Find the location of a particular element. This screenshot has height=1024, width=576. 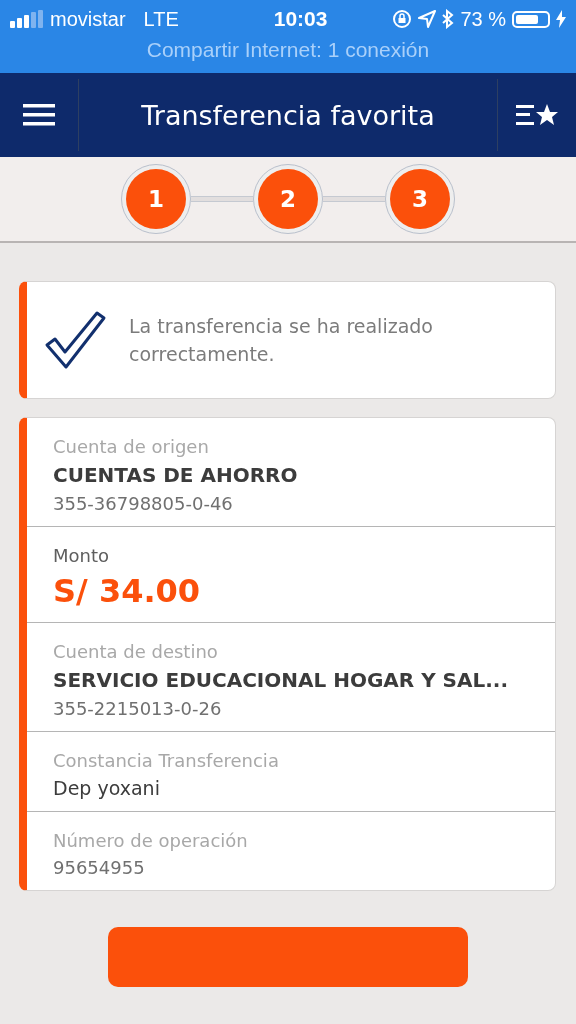

screen-title: Transferencia favorita is located at coordinates (288, 115).